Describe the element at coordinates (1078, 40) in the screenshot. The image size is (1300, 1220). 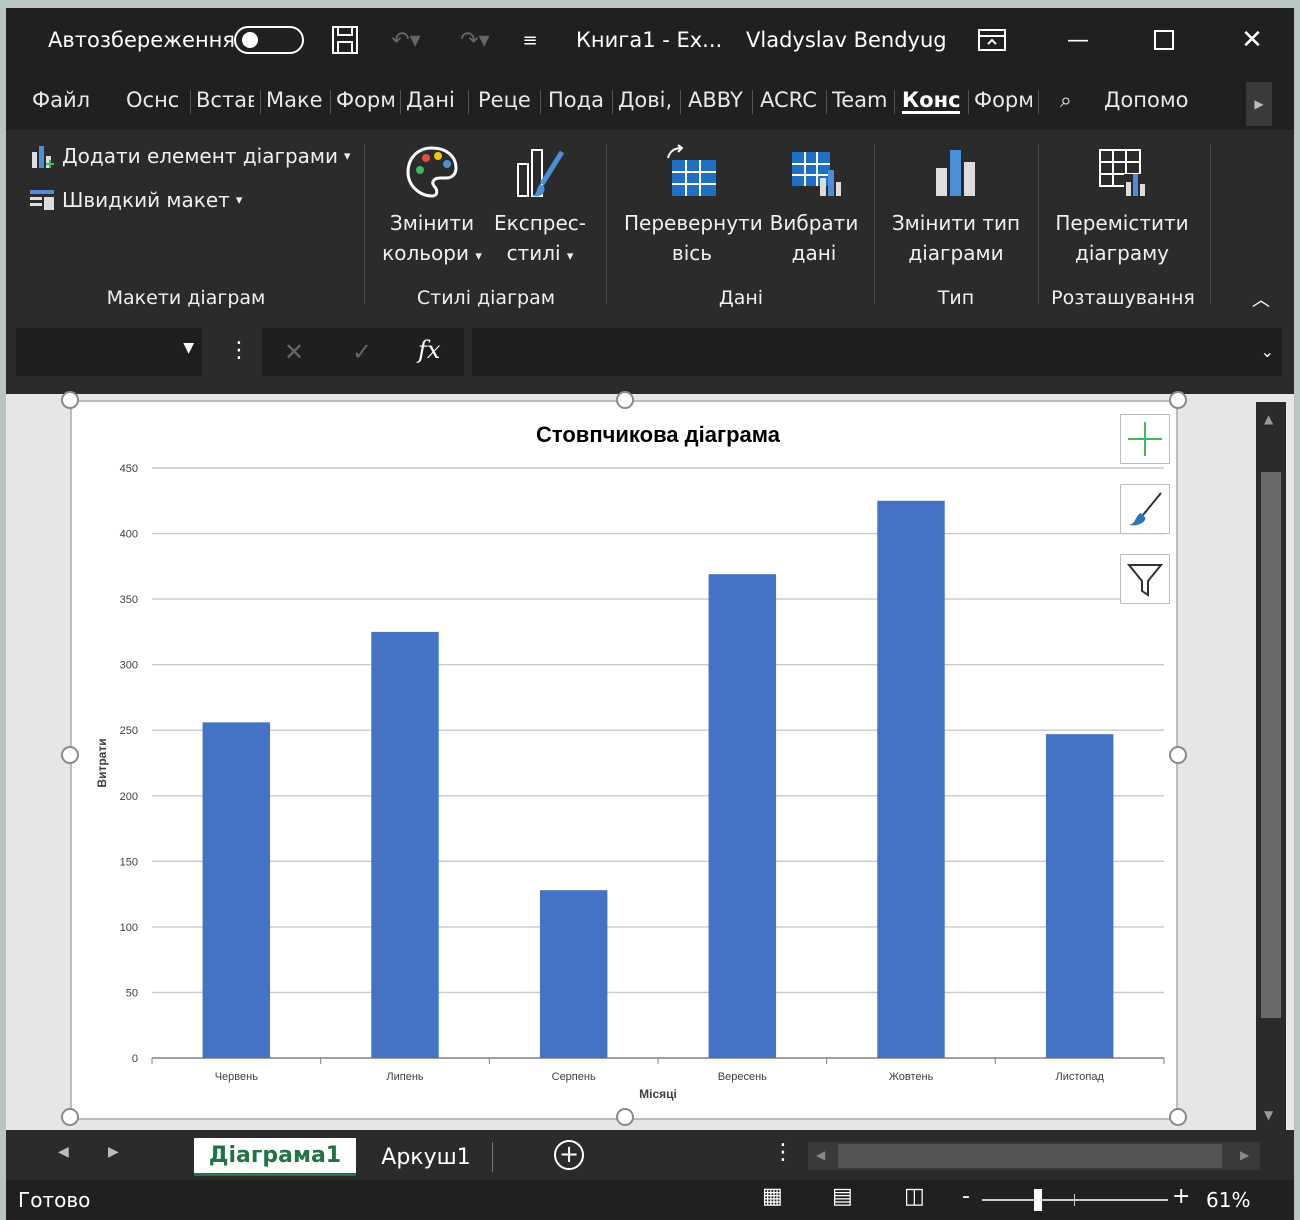
I see `minimize-icon: —` at that location.